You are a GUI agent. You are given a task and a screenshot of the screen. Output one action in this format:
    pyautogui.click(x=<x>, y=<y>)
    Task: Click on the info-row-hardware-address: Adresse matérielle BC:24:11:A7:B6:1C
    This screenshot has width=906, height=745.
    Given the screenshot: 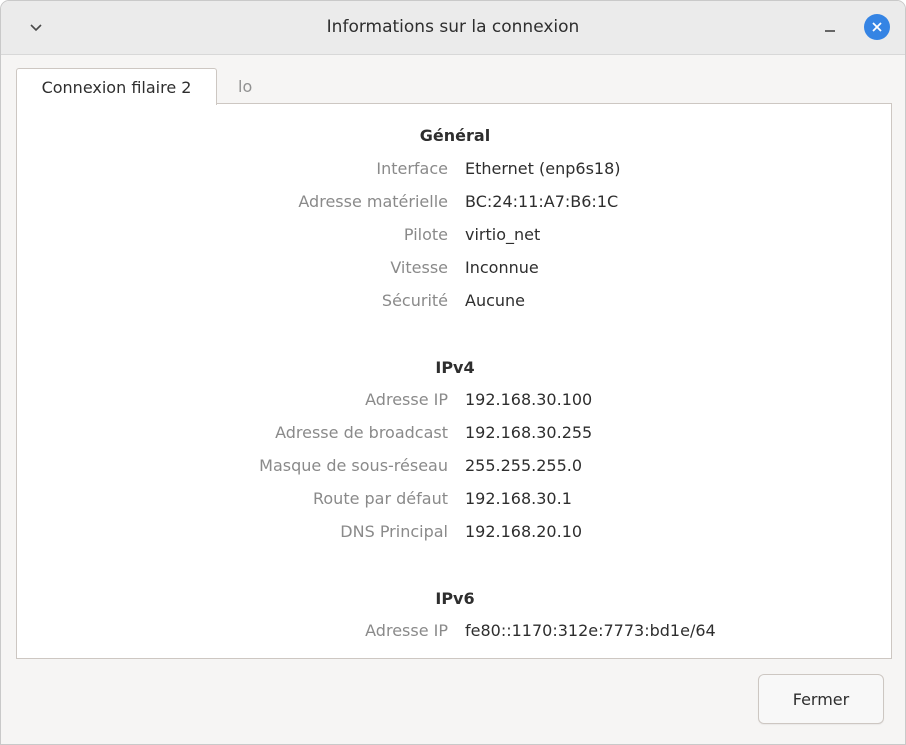 What is the action you would take?
    pyautogui.click(x=455, y=204)
    